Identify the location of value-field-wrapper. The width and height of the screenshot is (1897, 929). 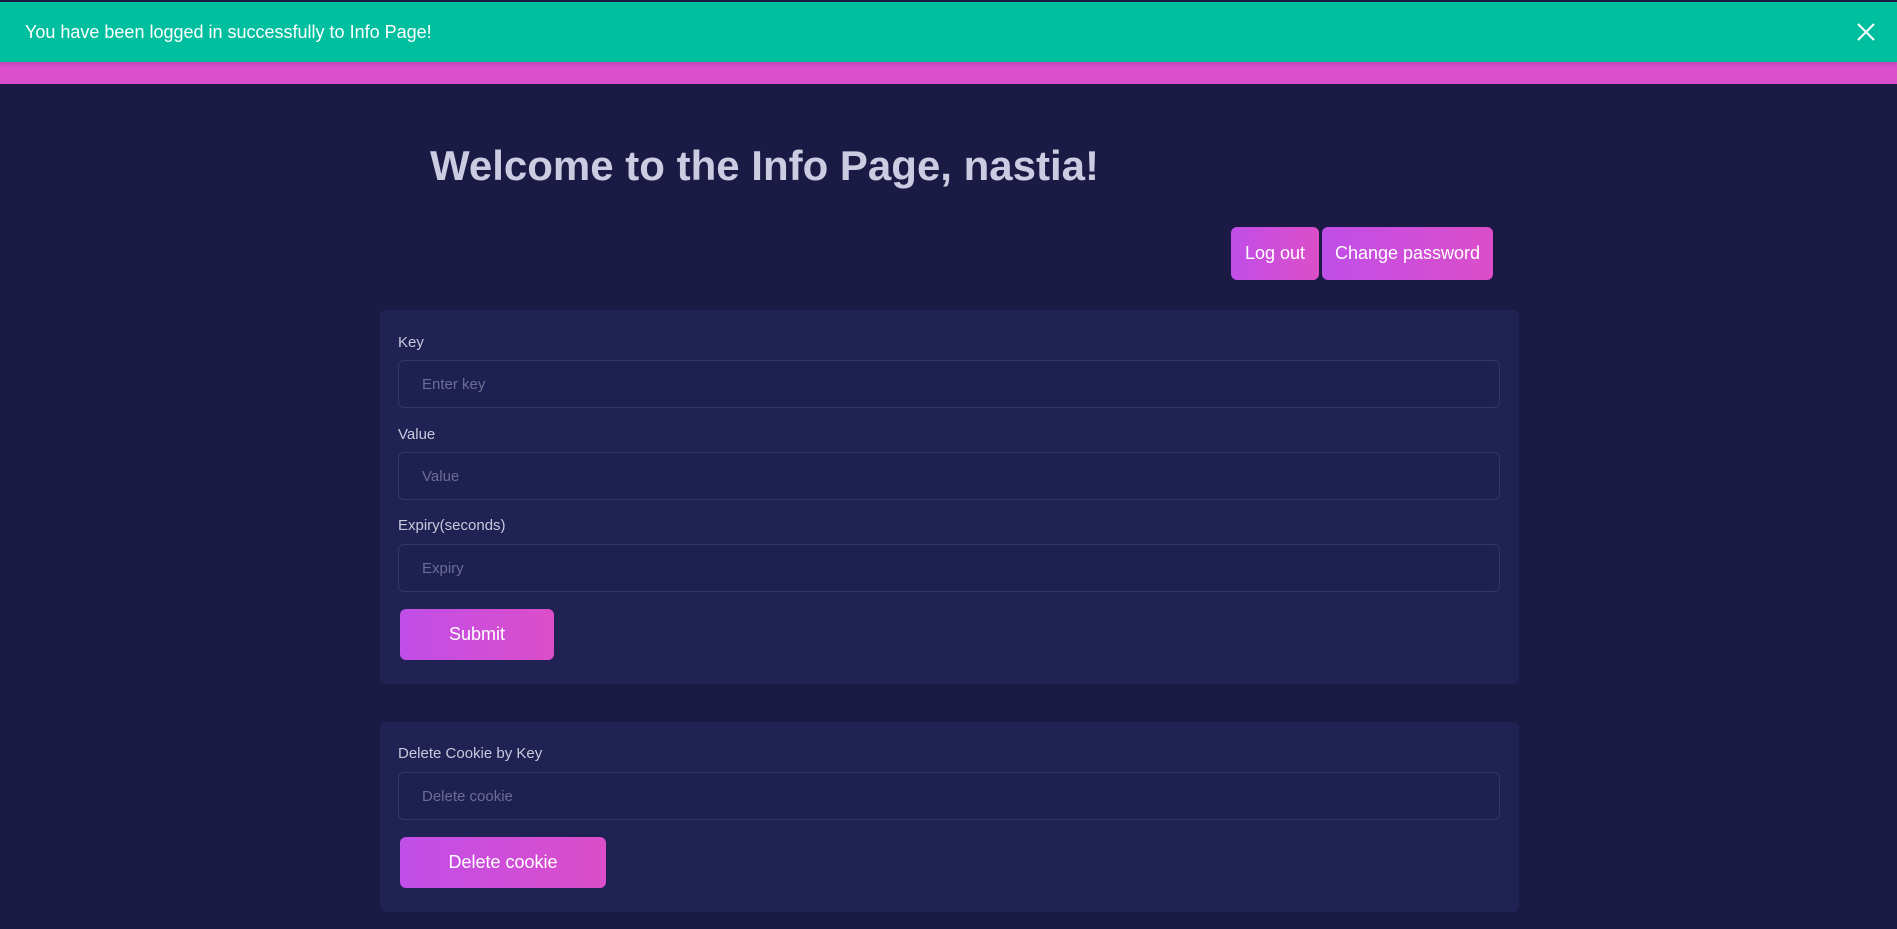
(949, 476).